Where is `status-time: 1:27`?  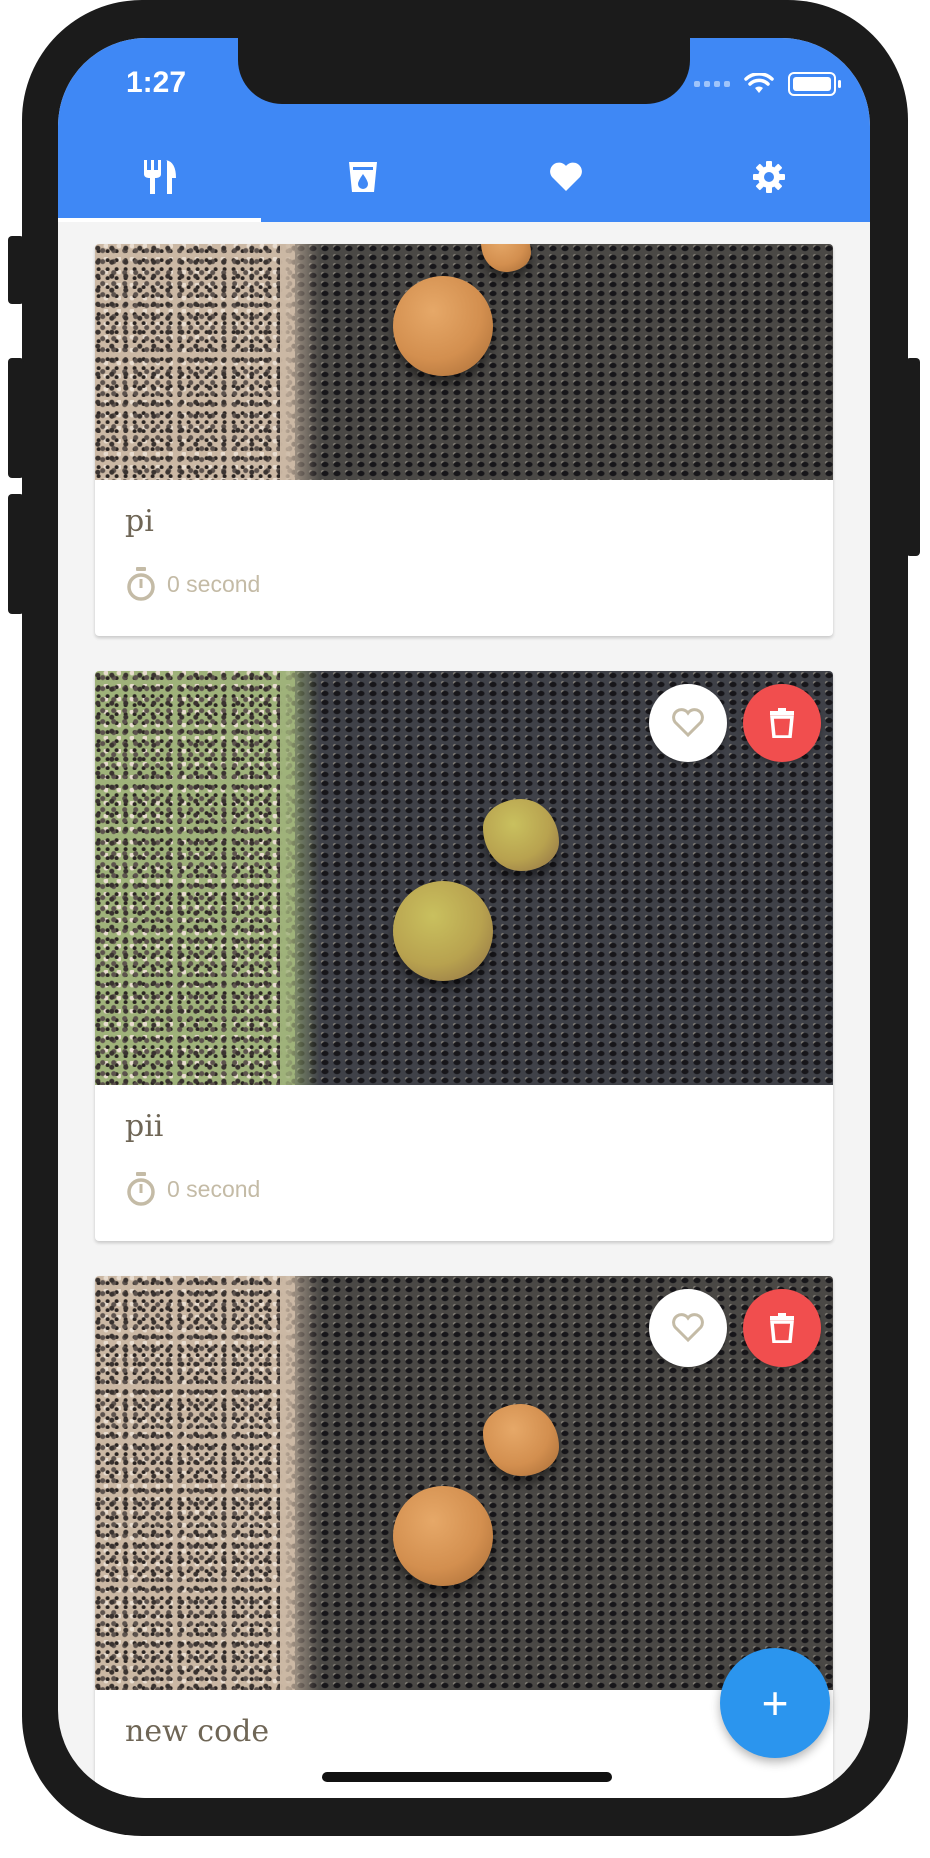
status-time: 1:27 is located at coordinates (156, 82).